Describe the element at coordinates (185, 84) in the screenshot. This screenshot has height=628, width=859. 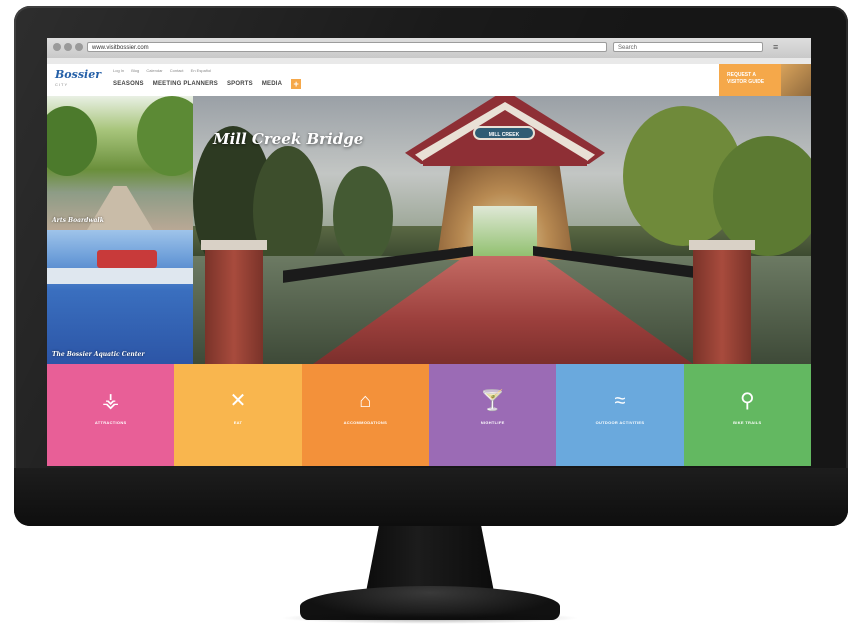
I see `nav-item-meeting-planners: MEETING PLANNERS` at that location.